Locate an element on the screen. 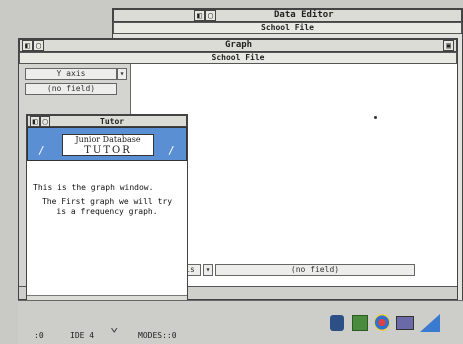  banner-line-1: Junior Database is located at coordinates (108, 139).